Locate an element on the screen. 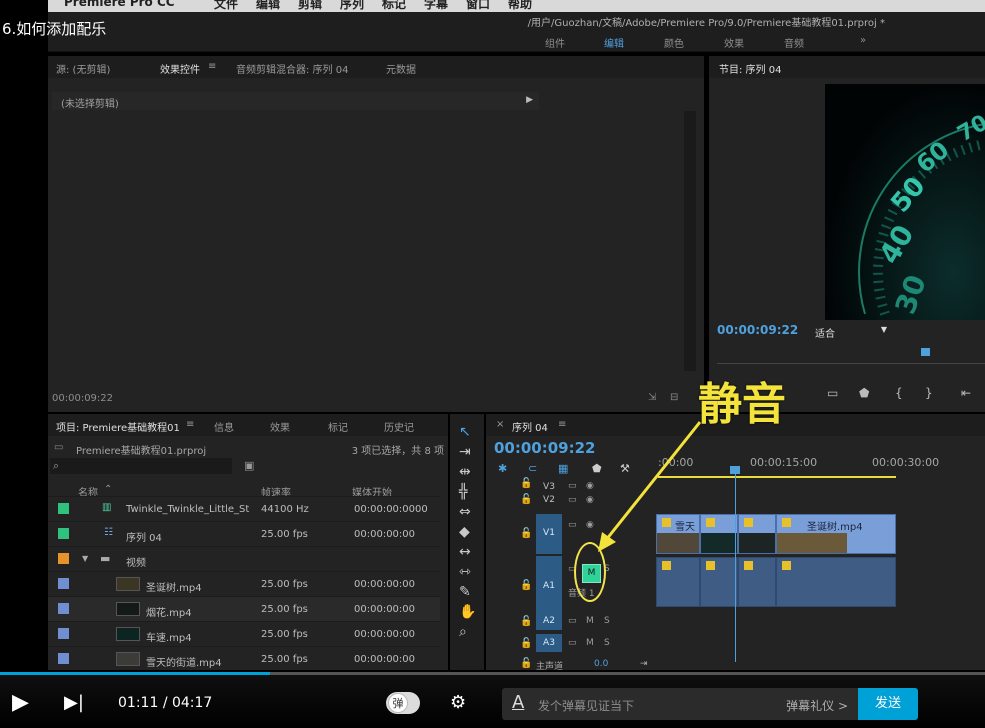  send-button: 发送 is located at coordinates (888, 704).